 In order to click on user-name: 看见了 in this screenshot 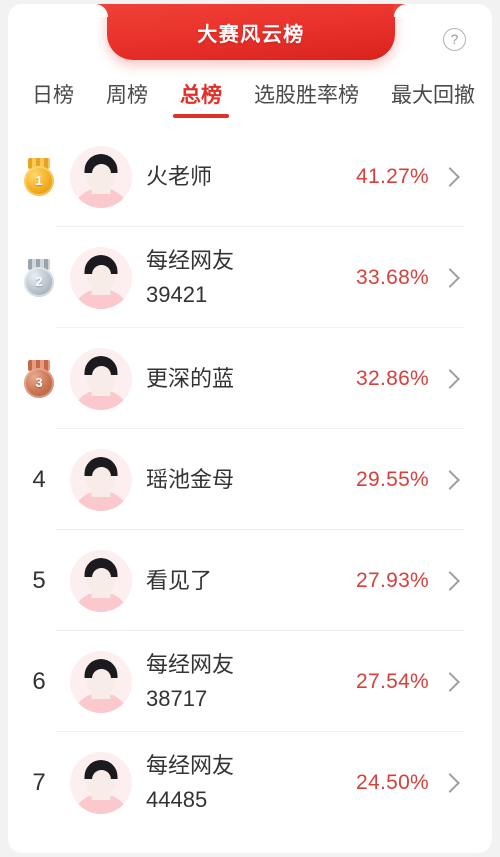, I will do `click(251, 581)`.